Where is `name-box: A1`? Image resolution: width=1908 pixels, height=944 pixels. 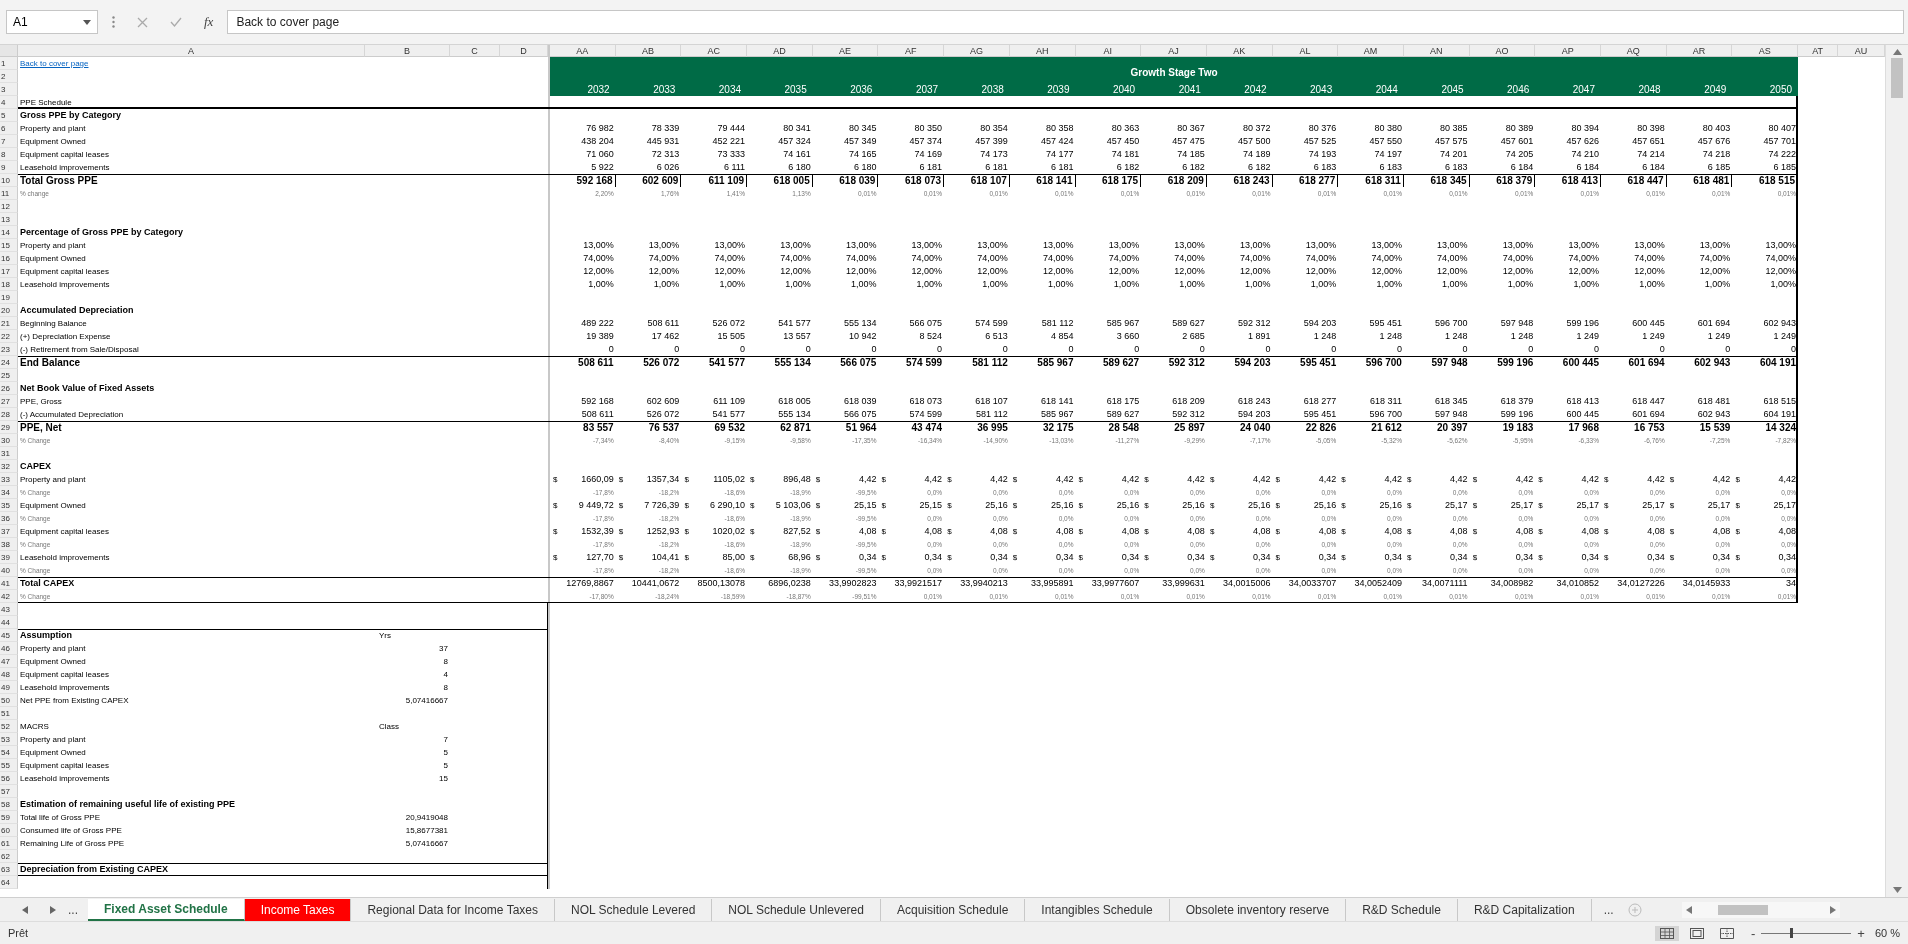
name-box: A1 is located at coordinates (52, 22).